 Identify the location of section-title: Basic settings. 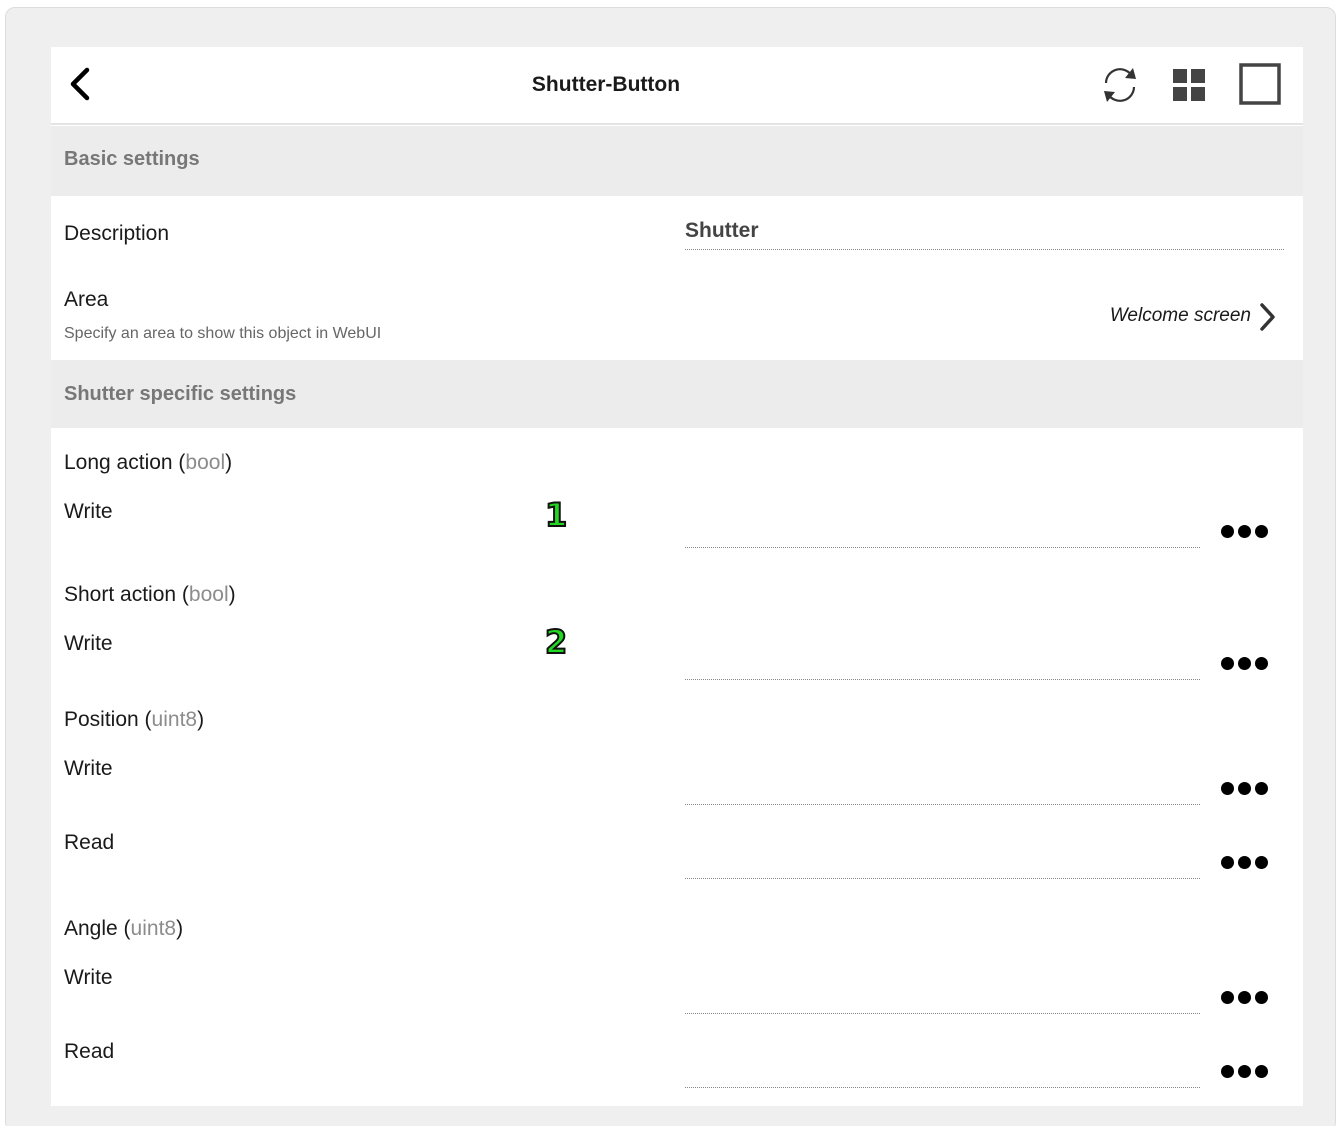
(132, 159).